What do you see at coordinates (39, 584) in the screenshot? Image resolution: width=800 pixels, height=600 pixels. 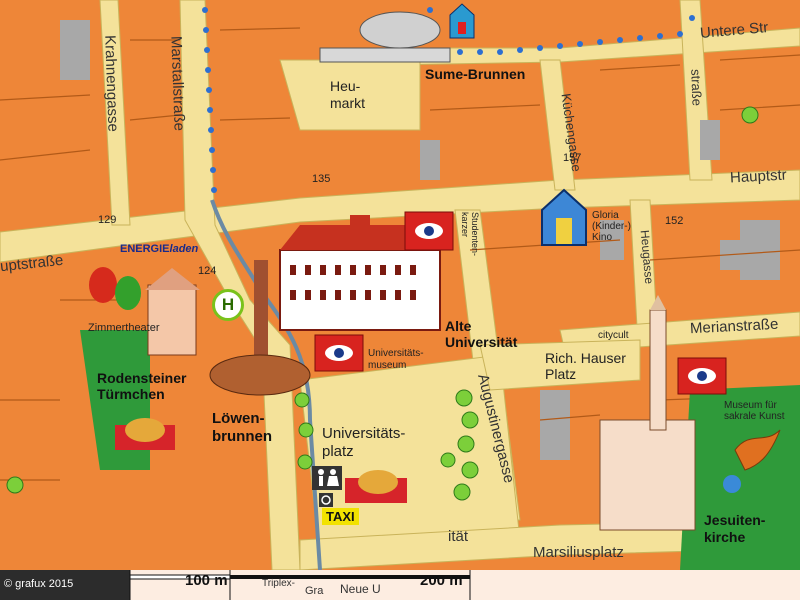 I see `copyright-label: © grafux 2015` at bounding box center [39, 584].